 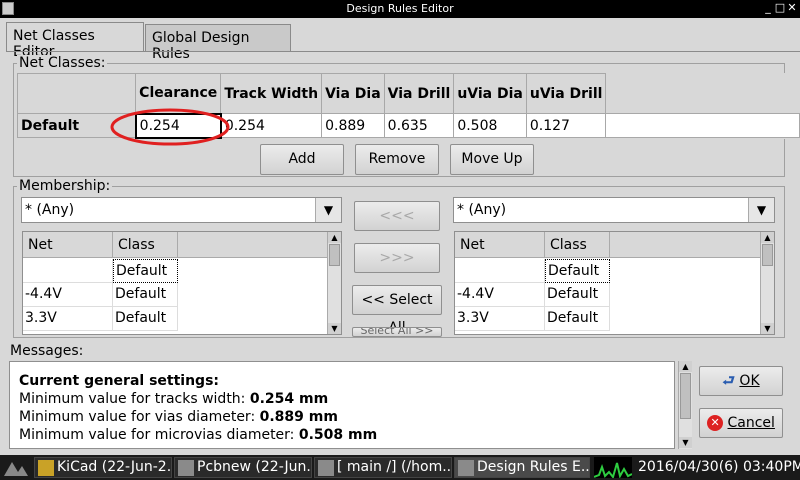 I want to click on messages-scrollbar: ▲ ▼, so click(x=685, y=405).